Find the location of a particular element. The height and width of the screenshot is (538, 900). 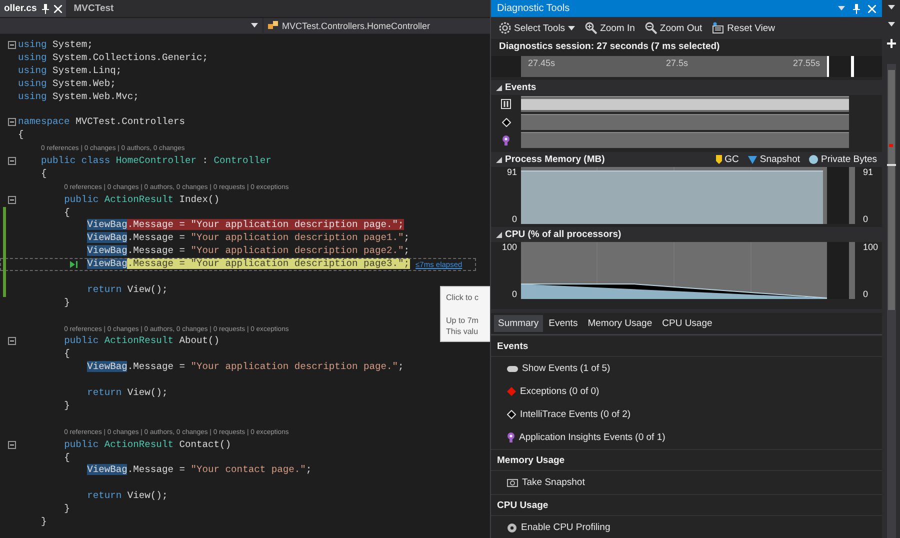

panel-tab: Summary is located at coordinates (518, 323).